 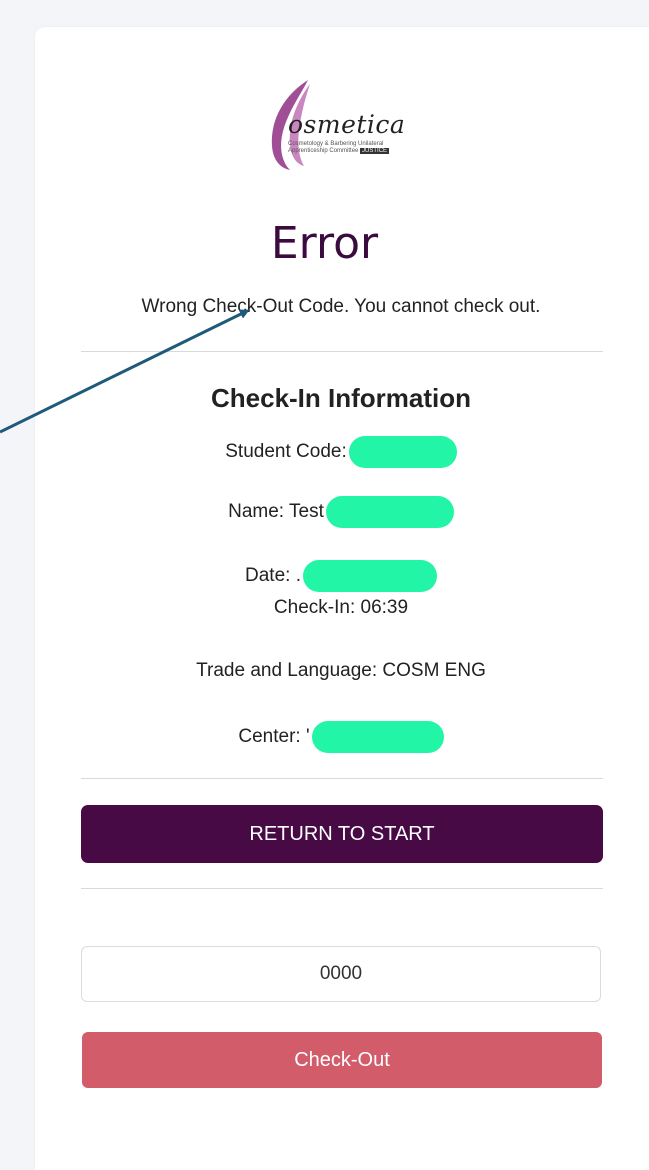 What do you see at coordinates (377, 737) in the screenshot?
I see `redacted-center` at bounding box center [377, 737].